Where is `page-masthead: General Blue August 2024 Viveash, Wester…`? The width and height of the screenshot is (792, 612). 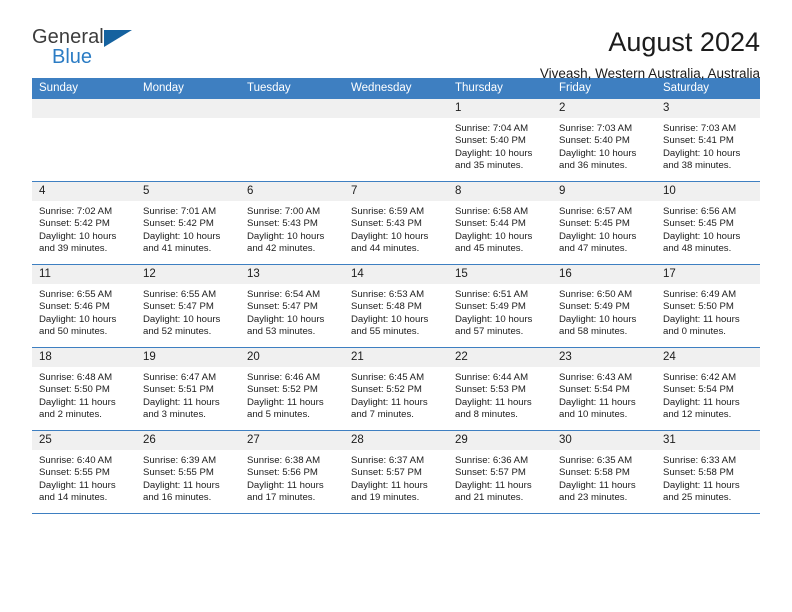
page-masthead: General Blue August 2024 Viveash, Wester… is located at coordinates (396, 40).